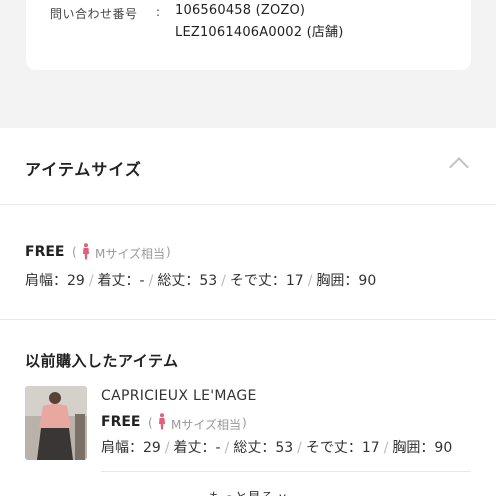 The height and width of the screenshot is (496, 496). I want to click on inquiry-label: 問い合わせ番号, so click(94, 14).